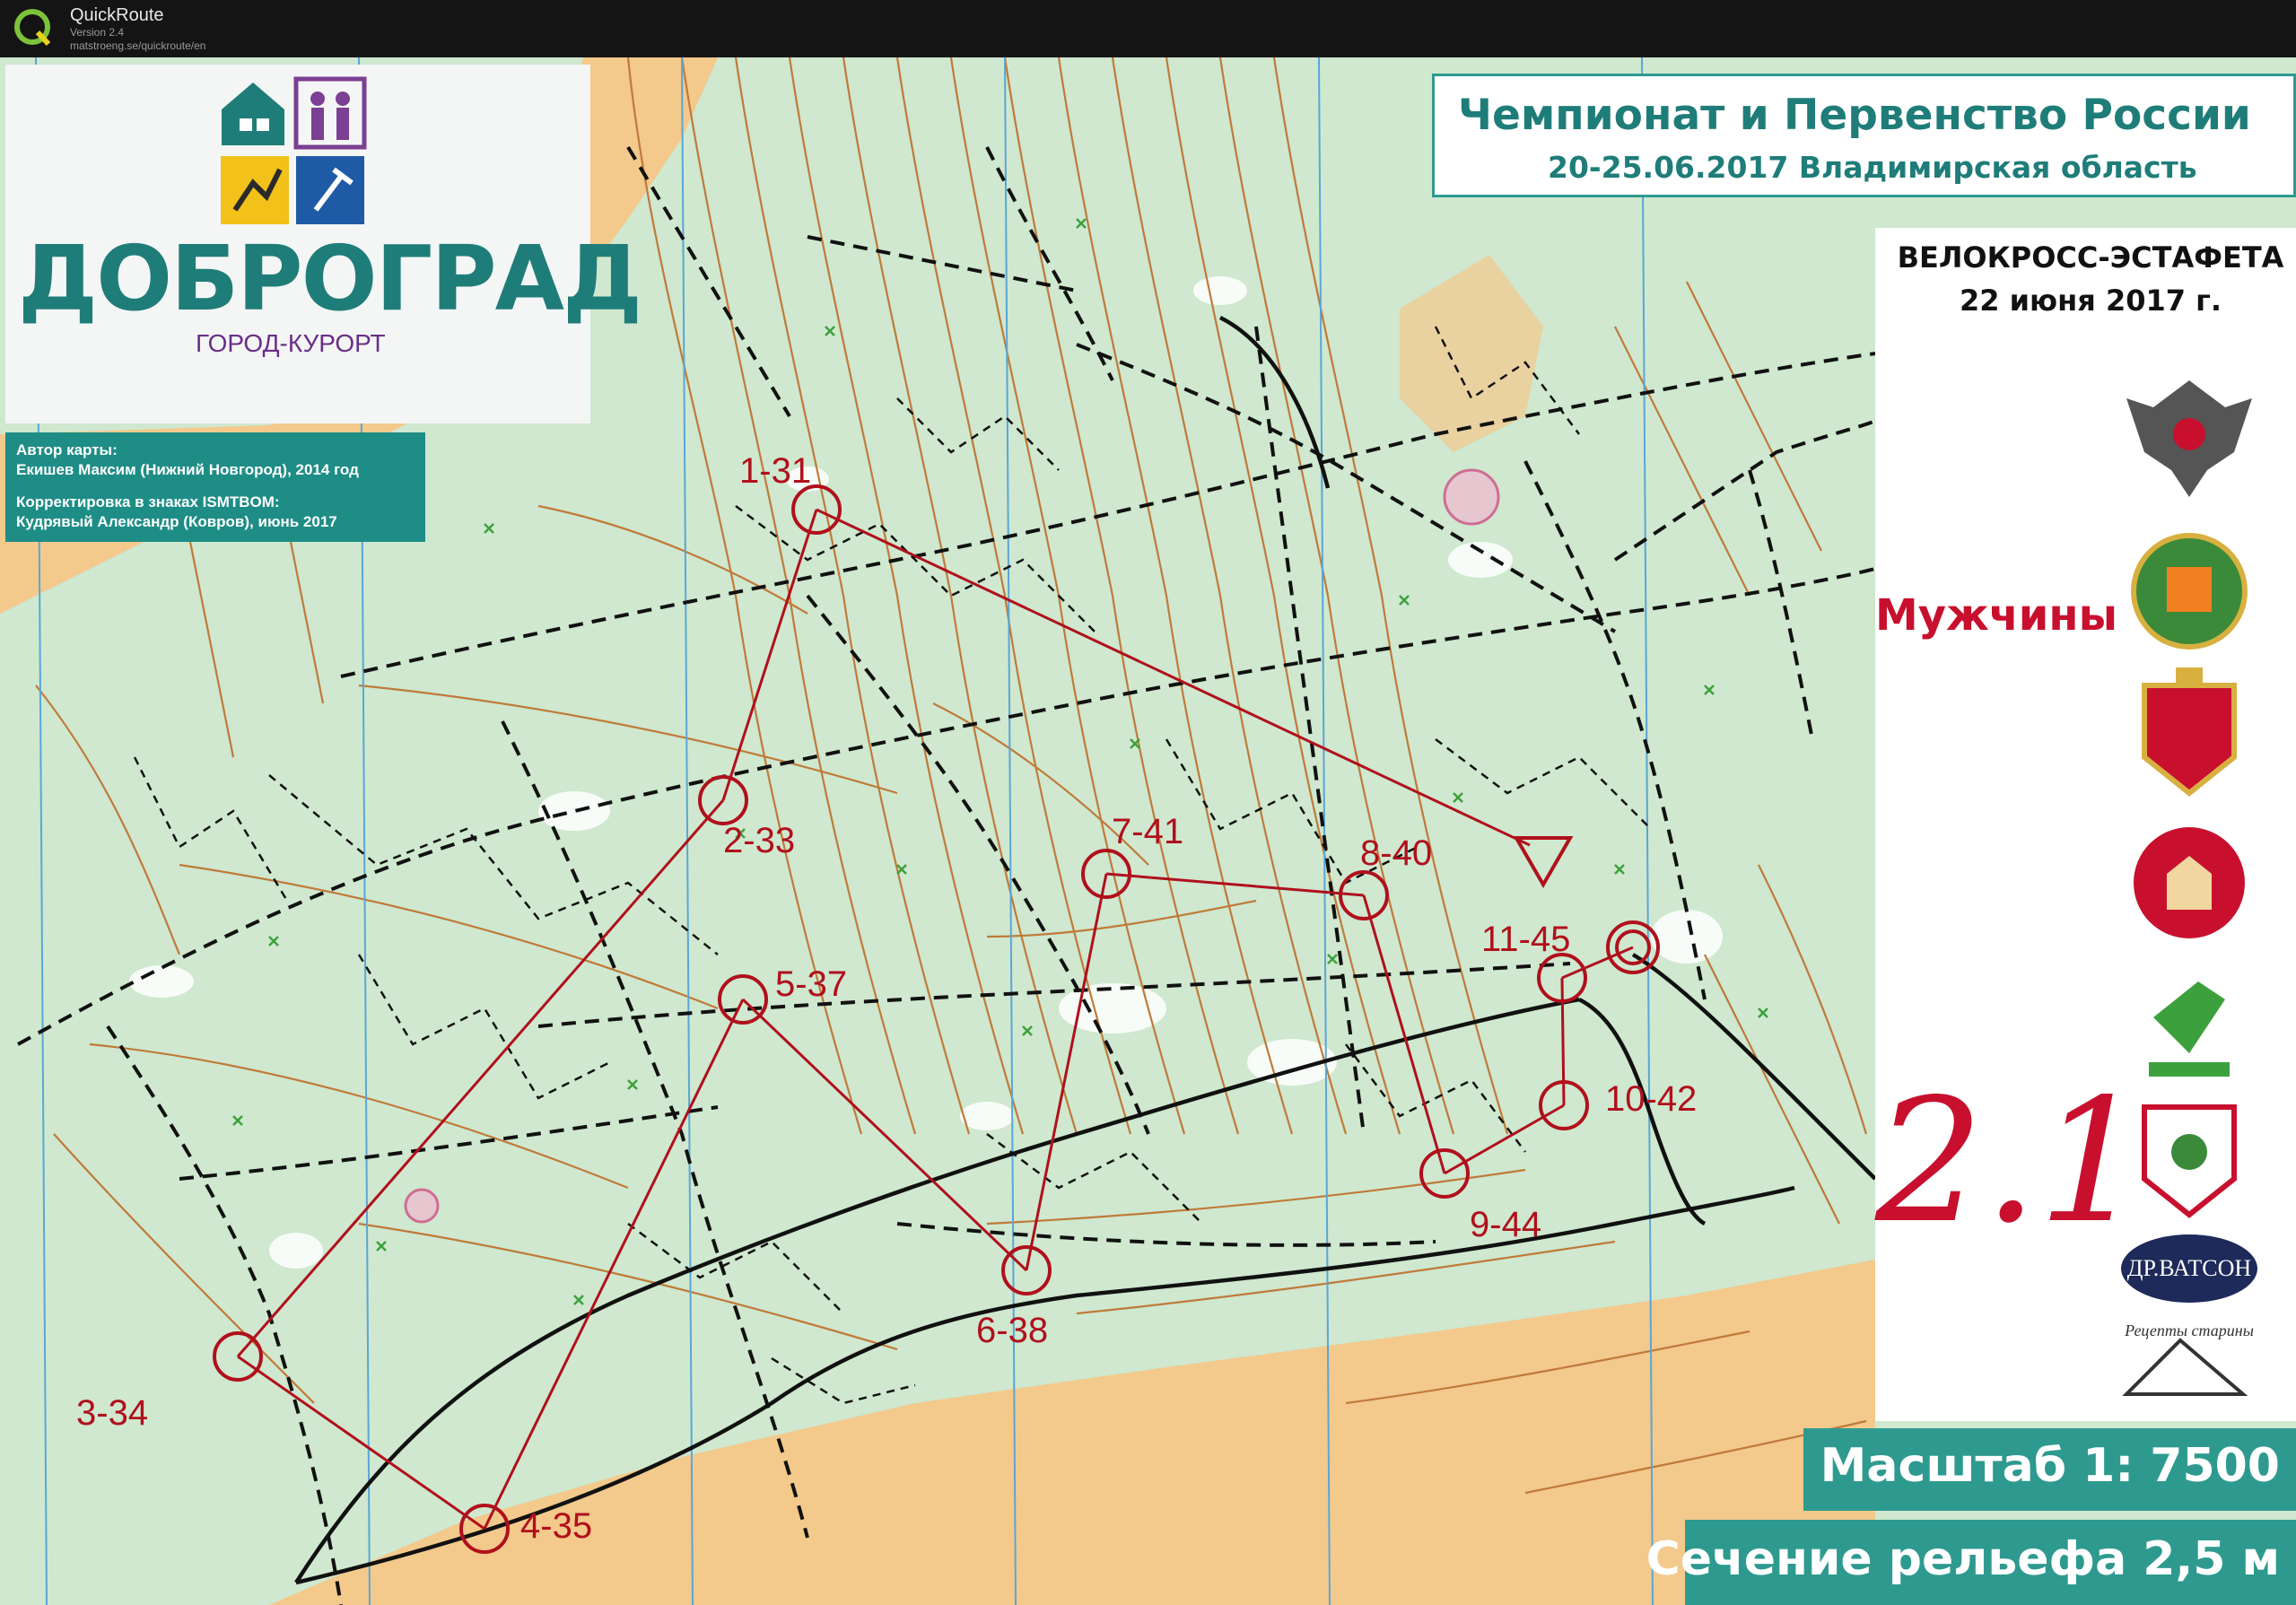 This screenshot has width=2296, height=1605. Describe the element at coordinates (2050, 1466) in the screenshot. I see `map-scale: Масштаб 1: 7500` at that location.